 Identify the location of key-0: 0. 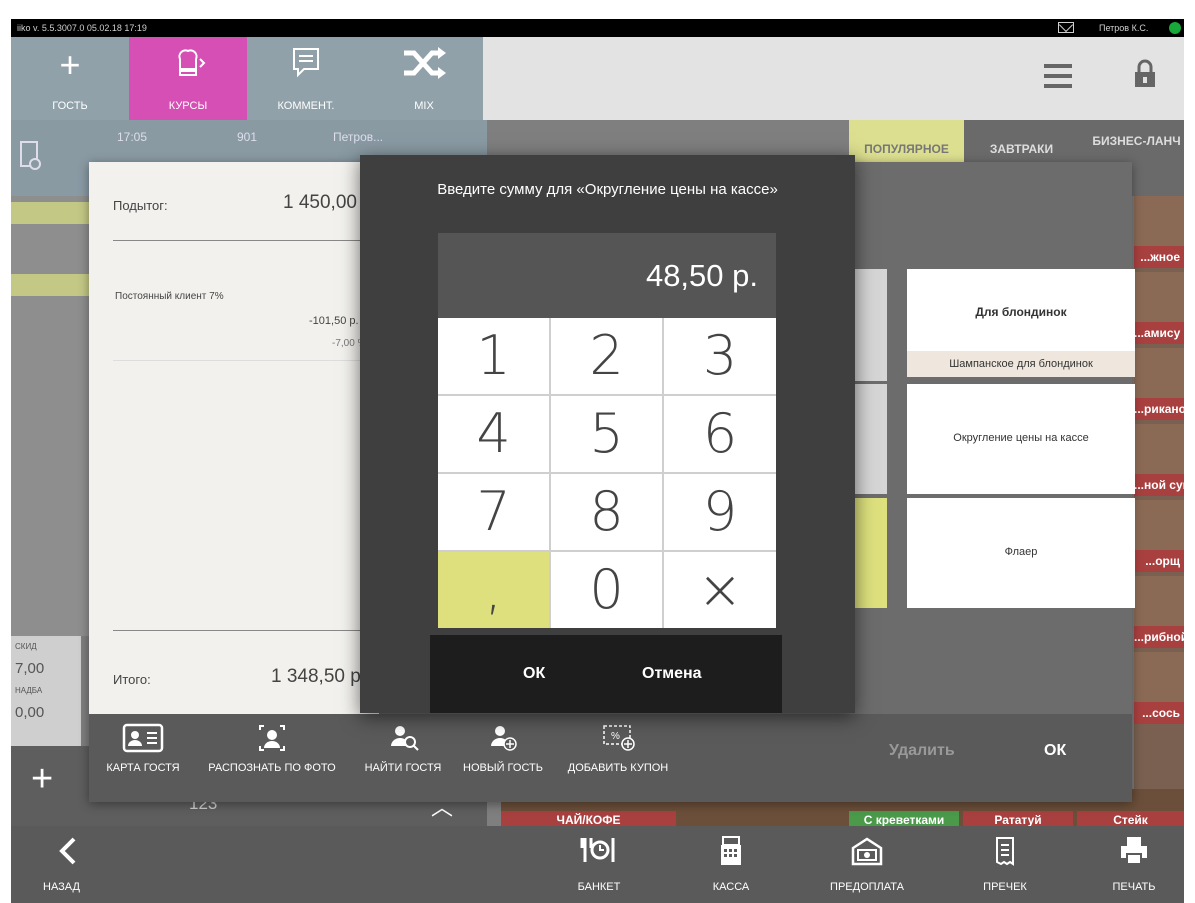
(606, 590).